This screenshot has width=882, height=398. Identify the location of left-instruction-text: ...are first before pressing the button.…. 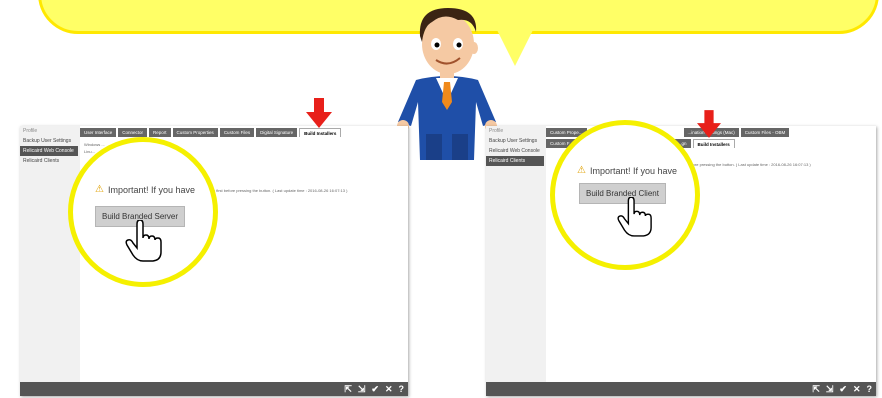
(277, 190).